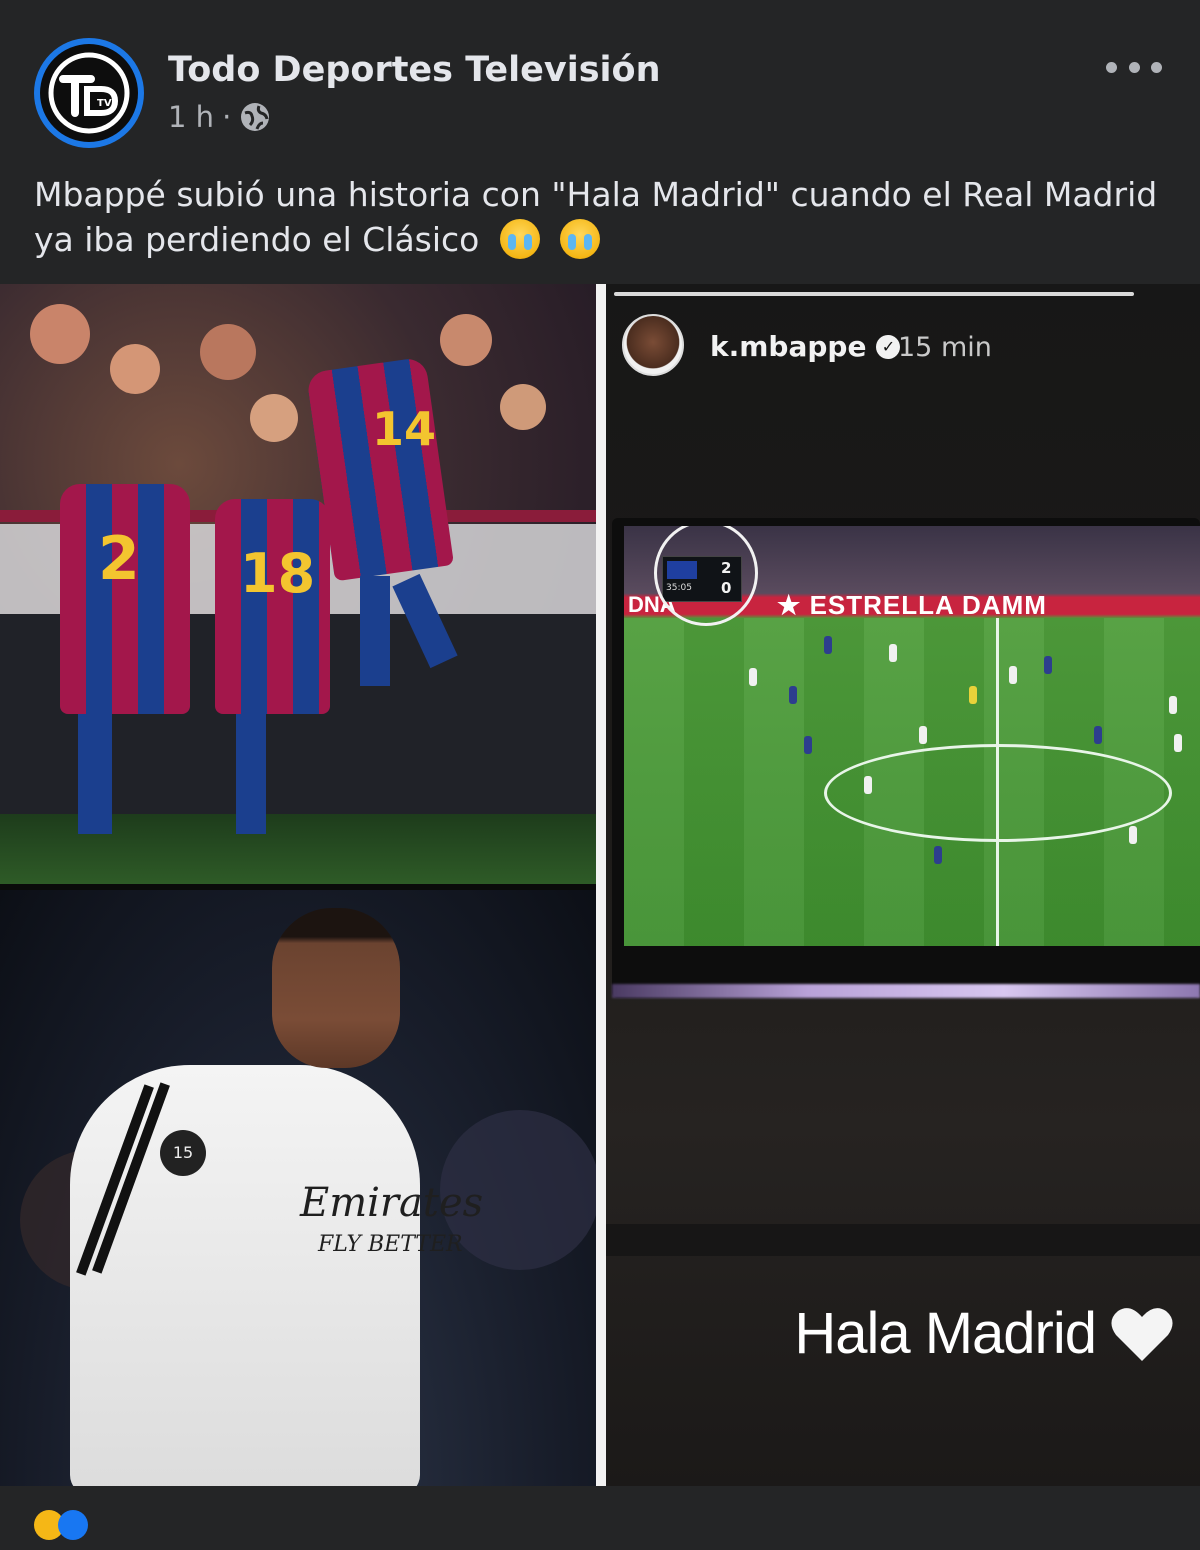 This screenshot has width=1200, height=1550. I want to click on jersey-number: 2, so click(119, 559).